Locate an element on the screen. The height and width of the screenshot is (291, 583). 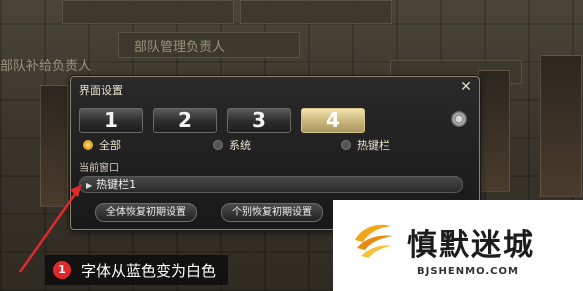
flame-logo-icon is located at coordinates (374, 241).